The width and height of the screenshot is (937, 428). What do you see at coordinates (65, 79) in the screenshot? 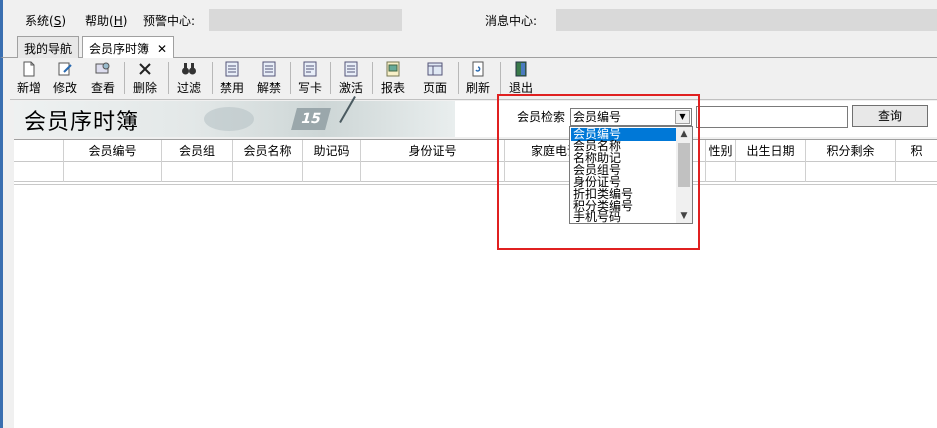
I see `edit-button: 修改` at bounding box center [65, 79].